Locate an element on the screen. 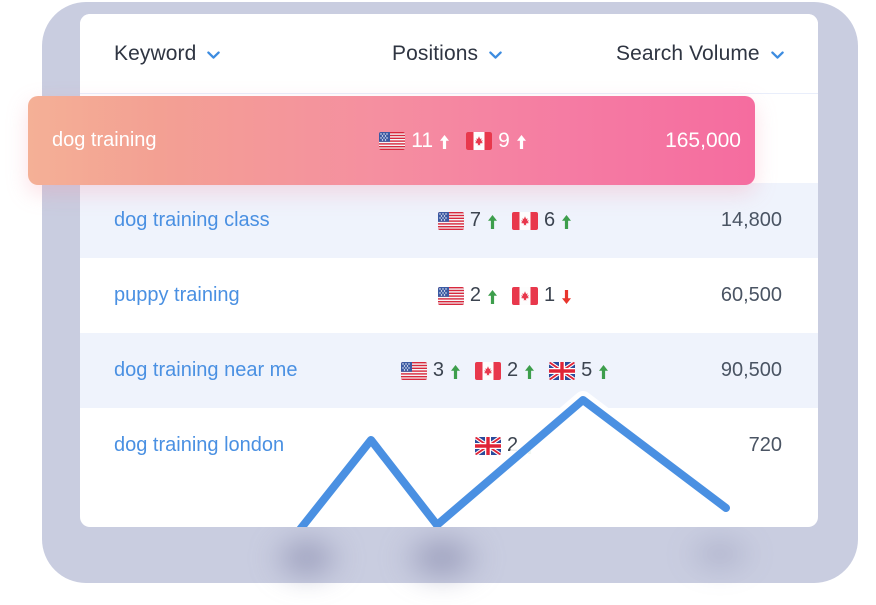 This screenshot has height=605, width=876. table-row: puppy training 2 1 60,500 is located at coordinates (449, 295).